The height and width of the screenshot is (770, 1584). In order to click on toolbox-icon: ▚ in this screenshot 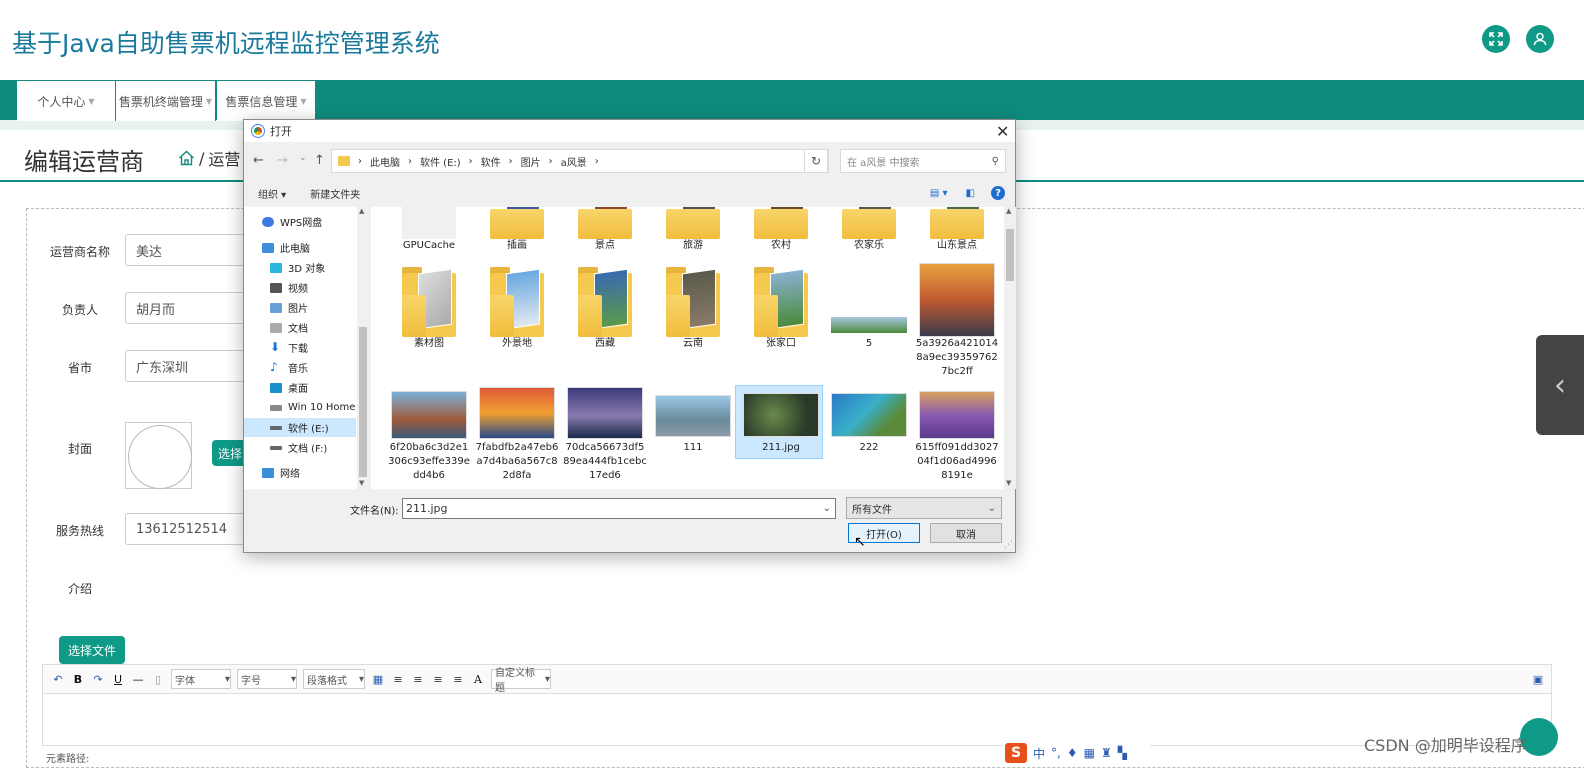, I will do `click(1122, 753)`.